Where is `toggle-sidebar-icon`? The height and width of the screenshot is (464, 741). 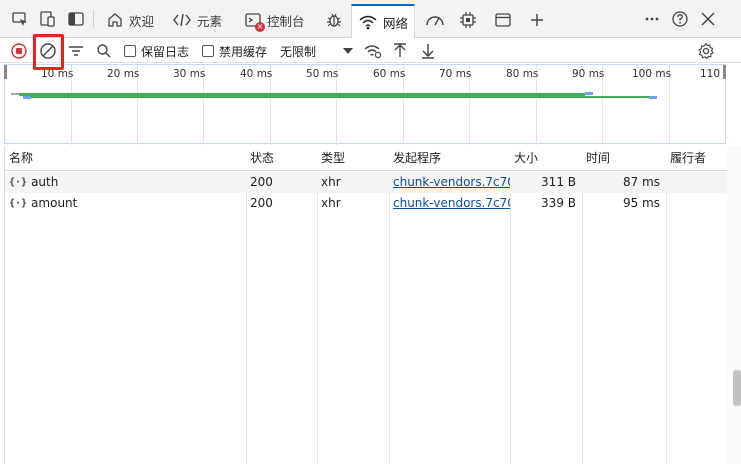
toggle-sidebar-icon is located at coordinates (76, 19).